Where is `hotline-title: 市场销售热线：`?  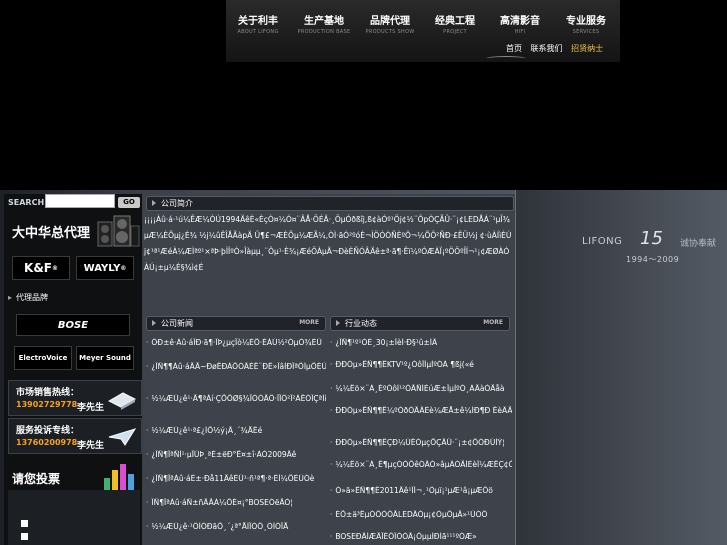
hotline-title: 市场销售热线： is located at coordinates (48, 393).